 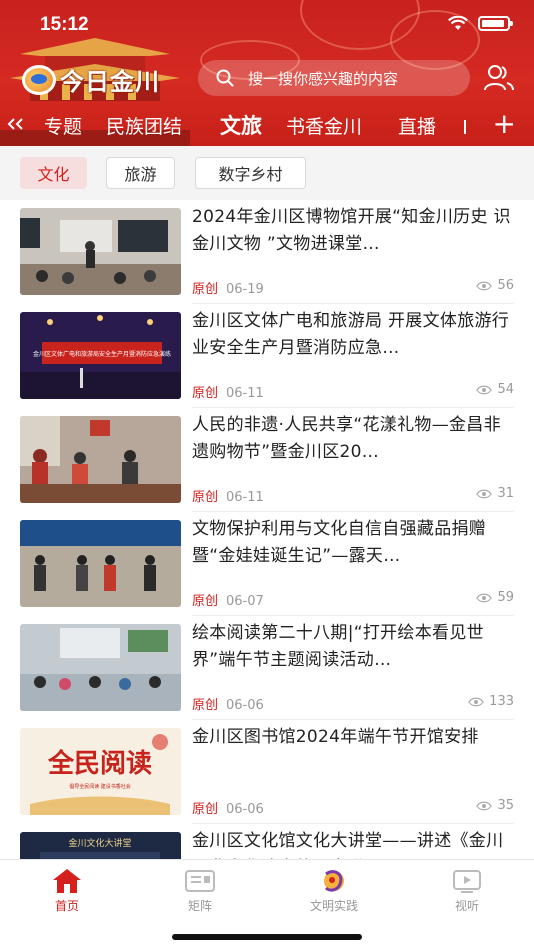 I want to click on tab-matrix: 矩阵, so click(x=200, y=891).